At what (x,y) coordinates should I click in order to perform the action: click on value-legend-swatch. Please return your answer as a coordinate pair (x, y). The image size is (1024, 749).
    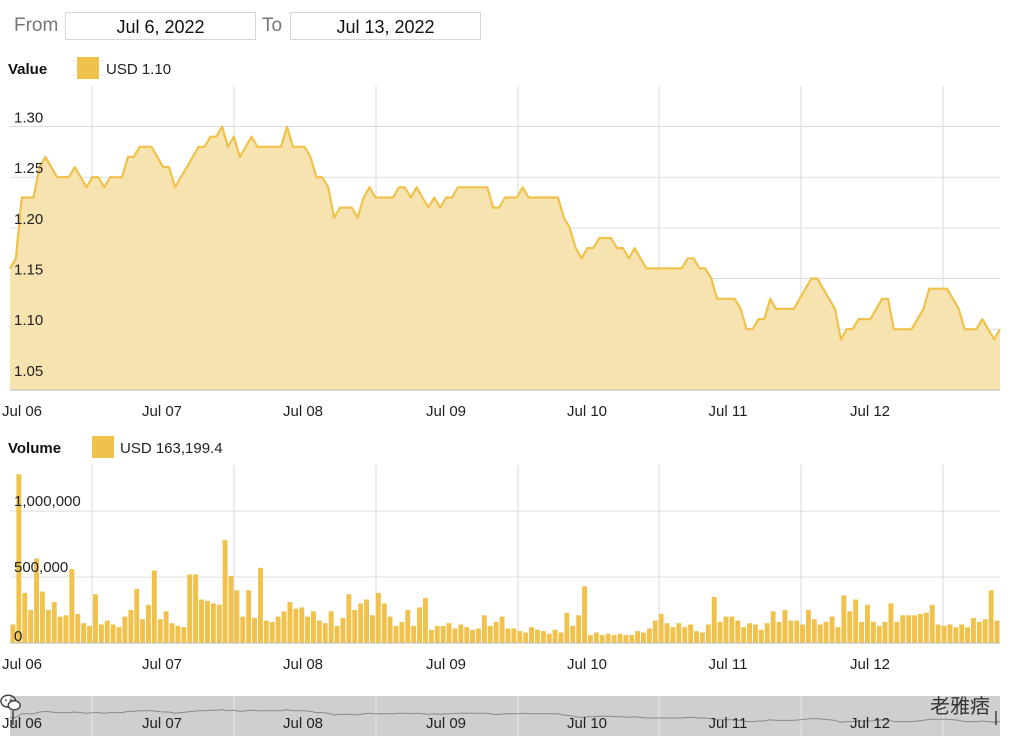
    Looking at the image, I should click on (88, 68).